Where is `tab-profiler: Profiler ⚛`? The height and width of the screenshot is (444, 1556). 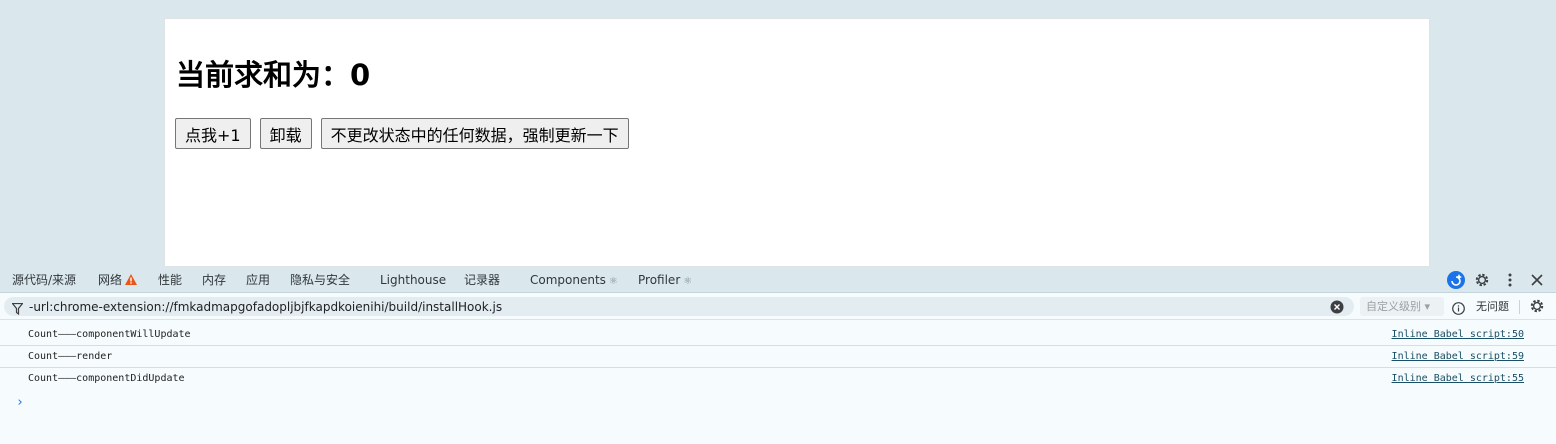 tab-profiler: Profiler ⚛ is located at coordinates (665, 280).